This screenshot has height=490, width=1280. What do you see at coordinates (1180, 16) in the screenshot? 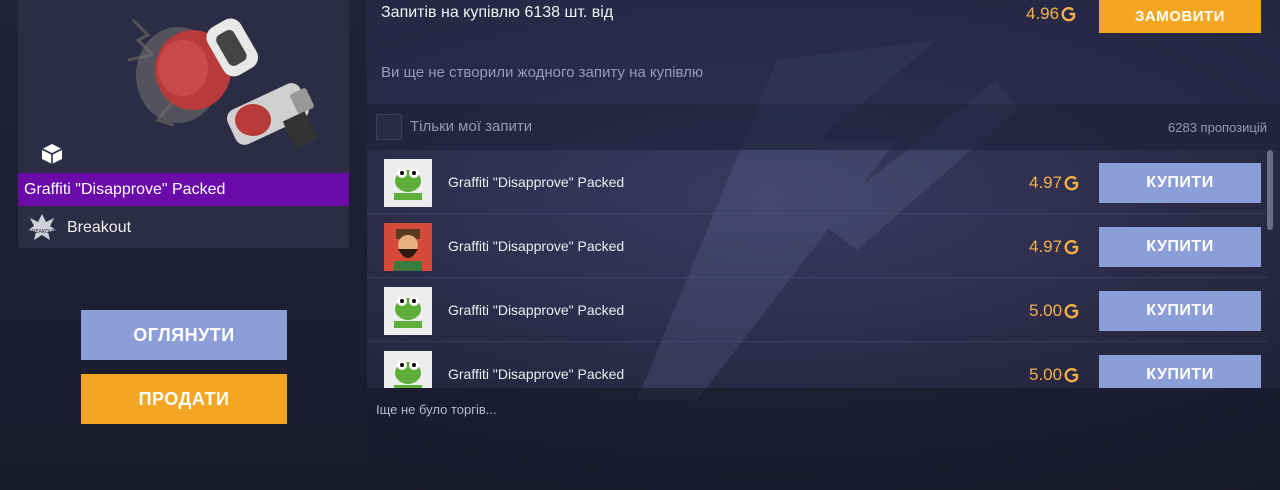
I see `place-order-button: ЗАМОВИТИ` at bounding box center [1180, 16].